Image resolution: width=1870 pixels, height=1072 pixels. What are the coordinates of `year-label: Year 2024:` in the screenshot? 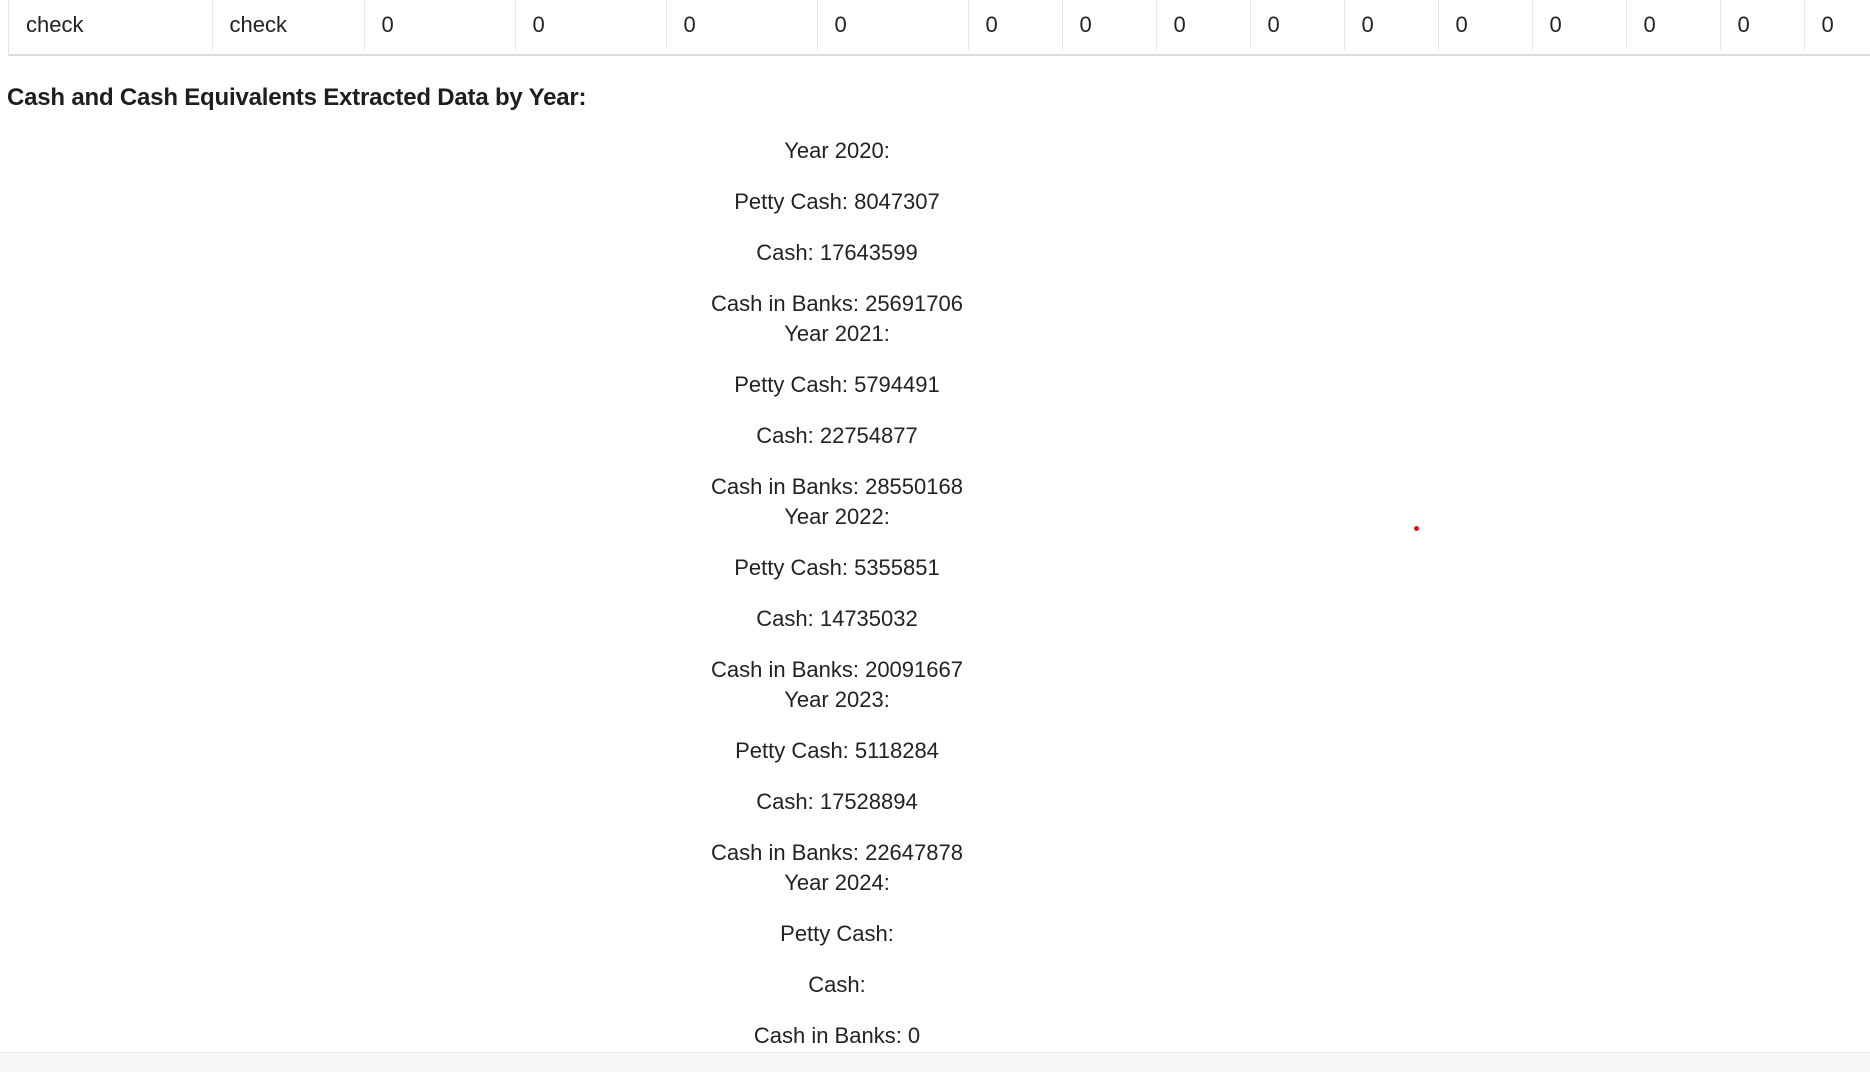 It's located at (837, 882).